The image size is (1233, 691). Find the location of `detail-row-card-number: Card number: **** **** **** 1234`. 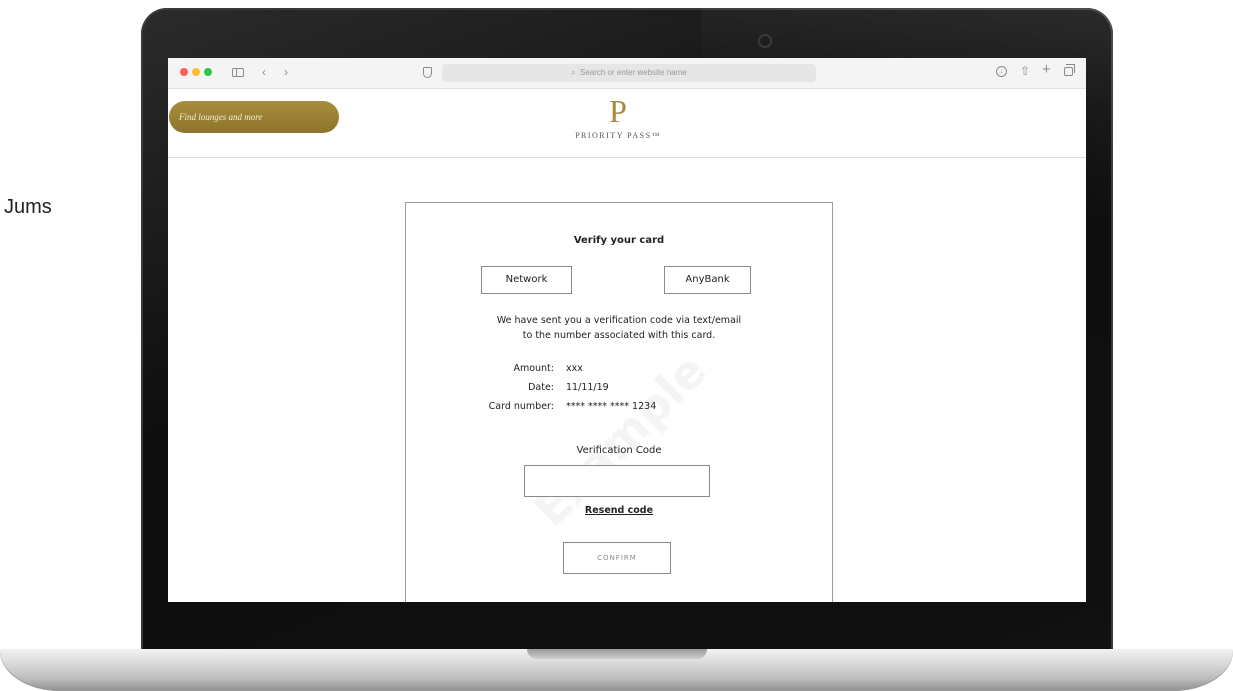

detail-row-card-number: Card number: **** **** **** 1234 is located at coordinates (626, 410).